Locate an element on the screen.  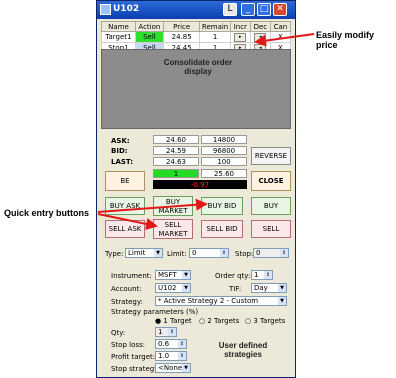
arrow-quick-entry-bottom is located at coordinates (127, 221).